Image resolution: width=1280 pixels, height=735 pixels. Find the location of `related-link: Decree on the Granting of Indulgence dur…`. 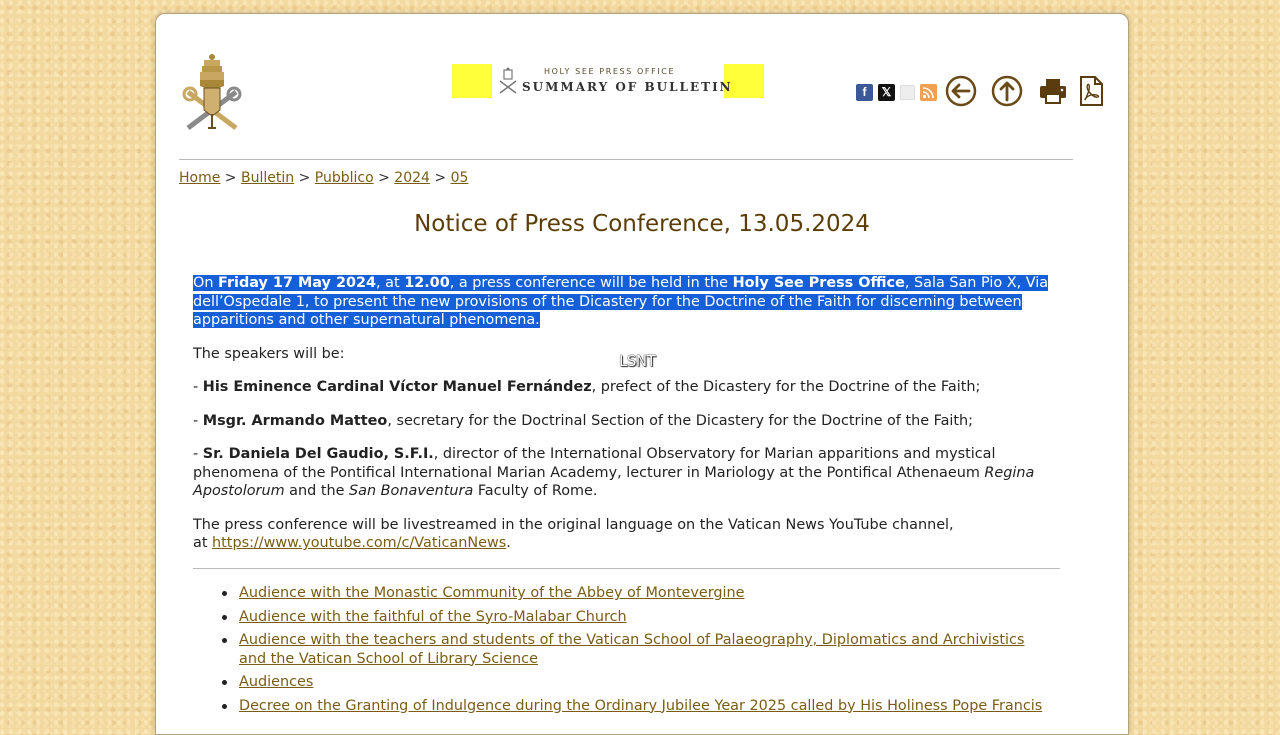

related-link: Decree on the Granting of Indulgence dur… is located at coordinates (640, 706).